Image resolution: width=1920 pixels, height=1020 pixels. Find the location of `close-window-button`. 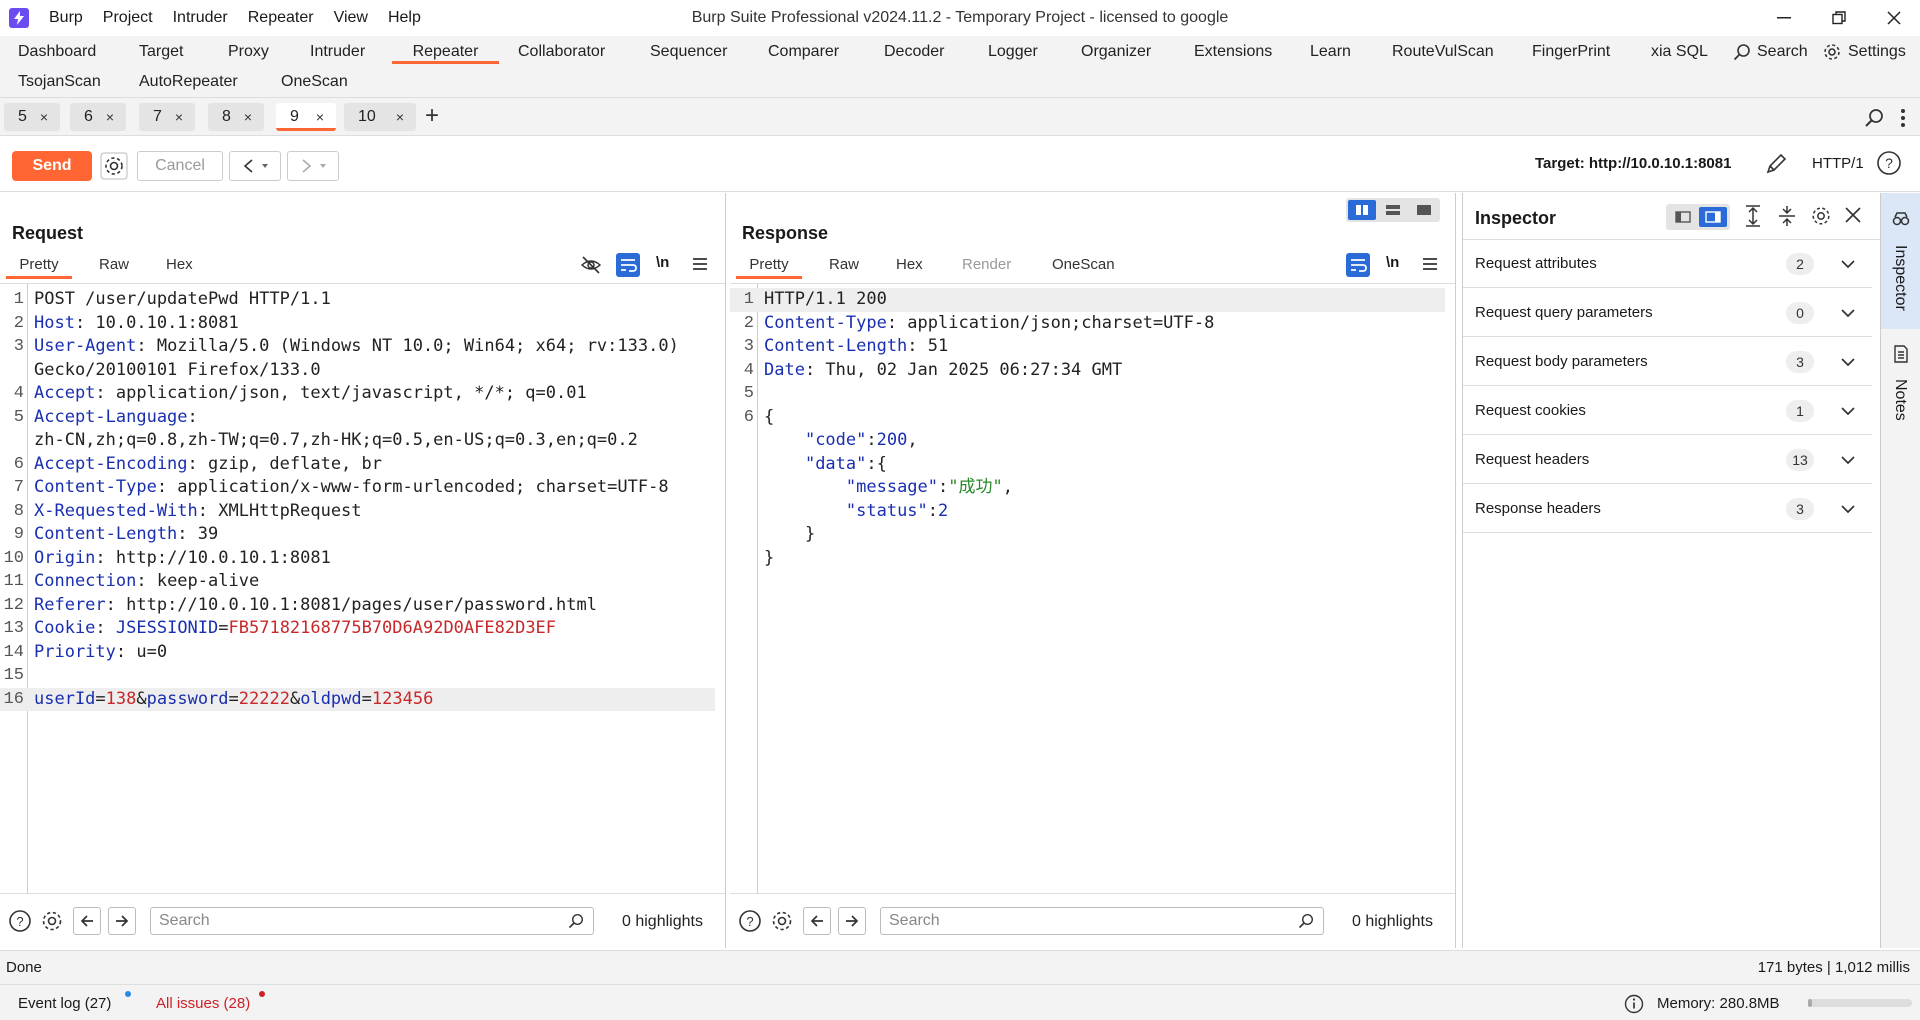

close-window-button is located at coordinates (1894, 18).